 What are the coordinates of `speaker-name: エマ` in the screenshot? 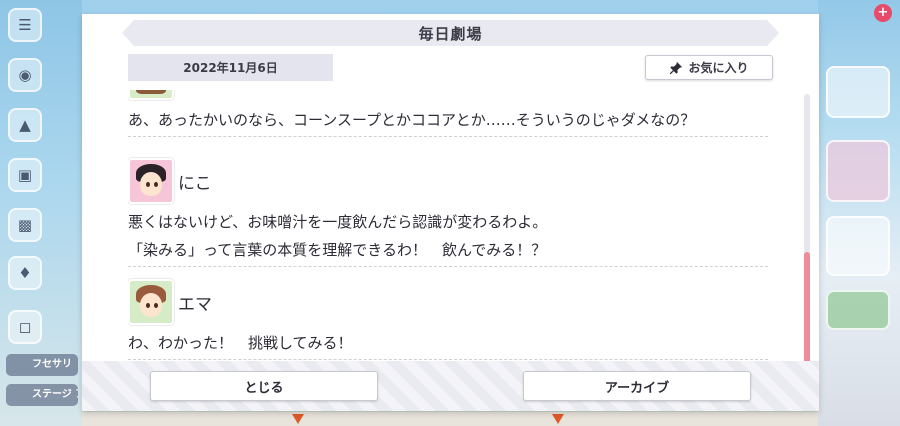 It's located at (195, 304).